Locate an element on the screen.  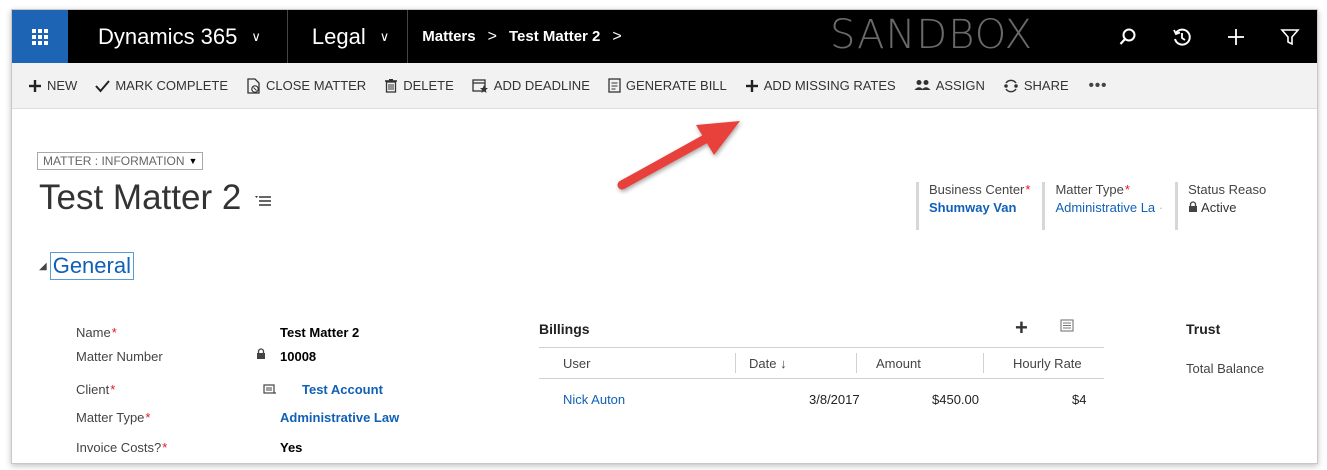
grid-view-icon is located at coordinates (1067, 325).